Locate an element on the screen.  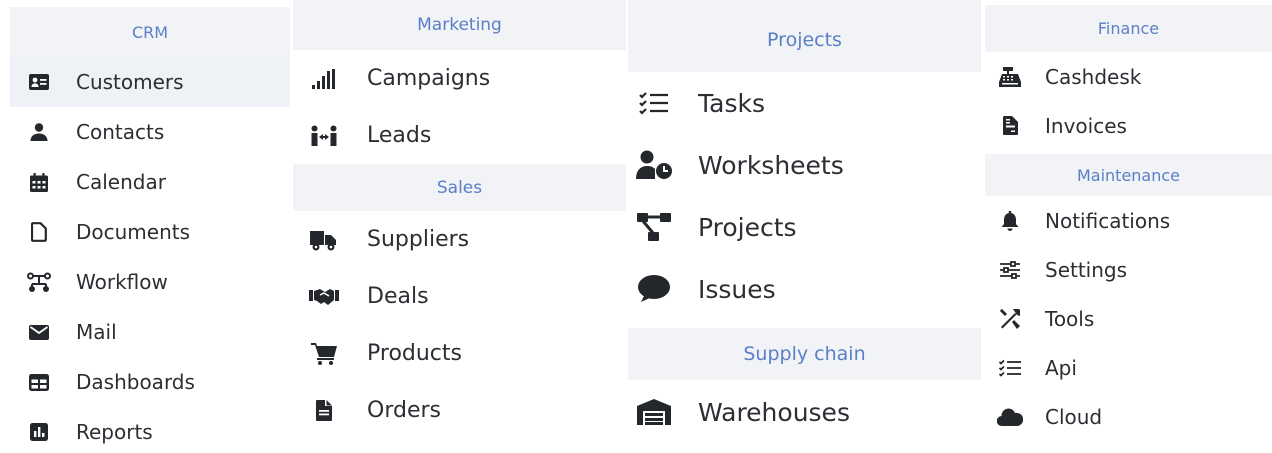
menu-item-worksheets: Worksheets is located at coordinates (804, 165).